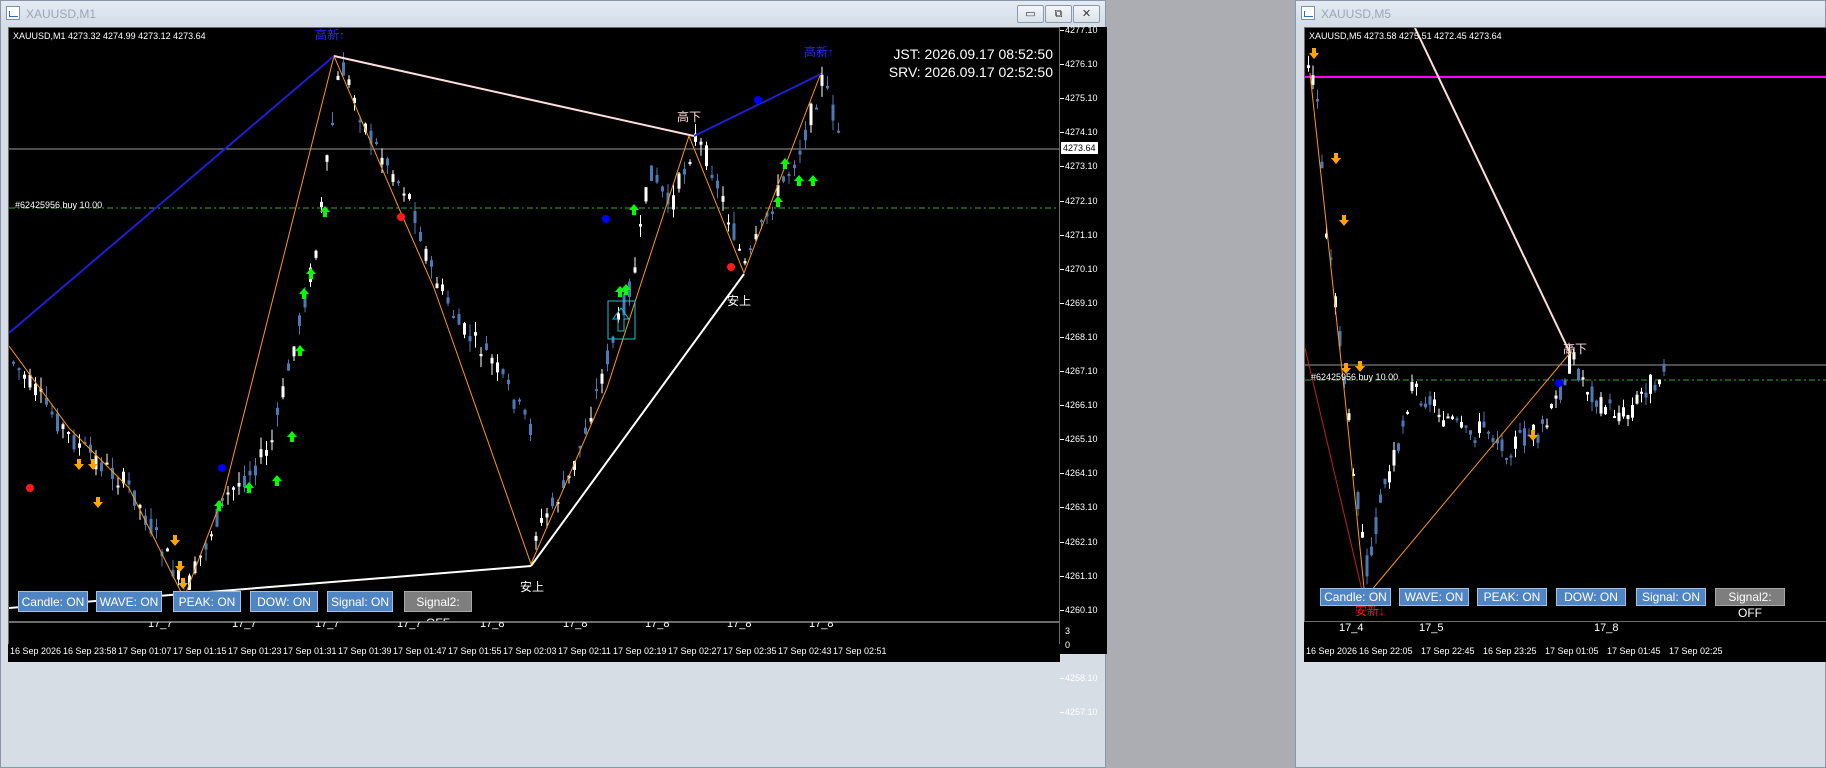  I want to click on time-label: 17 Sep 01:47, so click(420, 651).